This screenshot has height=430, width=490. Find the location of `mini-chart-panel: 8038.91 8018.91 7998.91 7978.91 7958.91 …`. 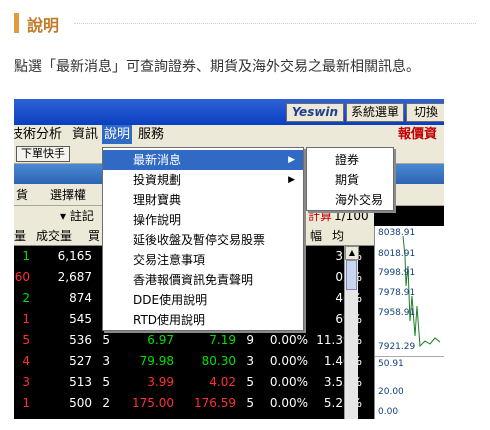

mini-chart-panel: 8038.91 8018.91 7998.91 7978.91 7958.91 … is located at coordinates (409, 322).